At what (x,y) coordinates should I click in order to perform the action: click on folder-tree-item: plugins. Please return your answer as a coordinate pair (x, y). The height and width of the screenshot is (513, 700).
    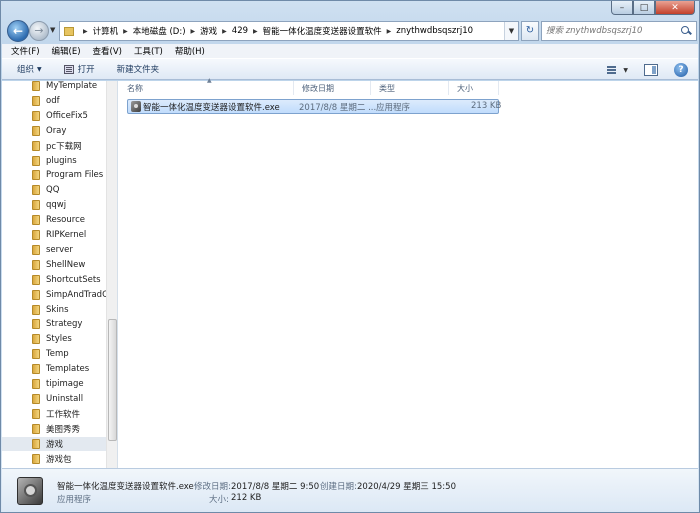
    Looking at the image, I should click on (54, 161).